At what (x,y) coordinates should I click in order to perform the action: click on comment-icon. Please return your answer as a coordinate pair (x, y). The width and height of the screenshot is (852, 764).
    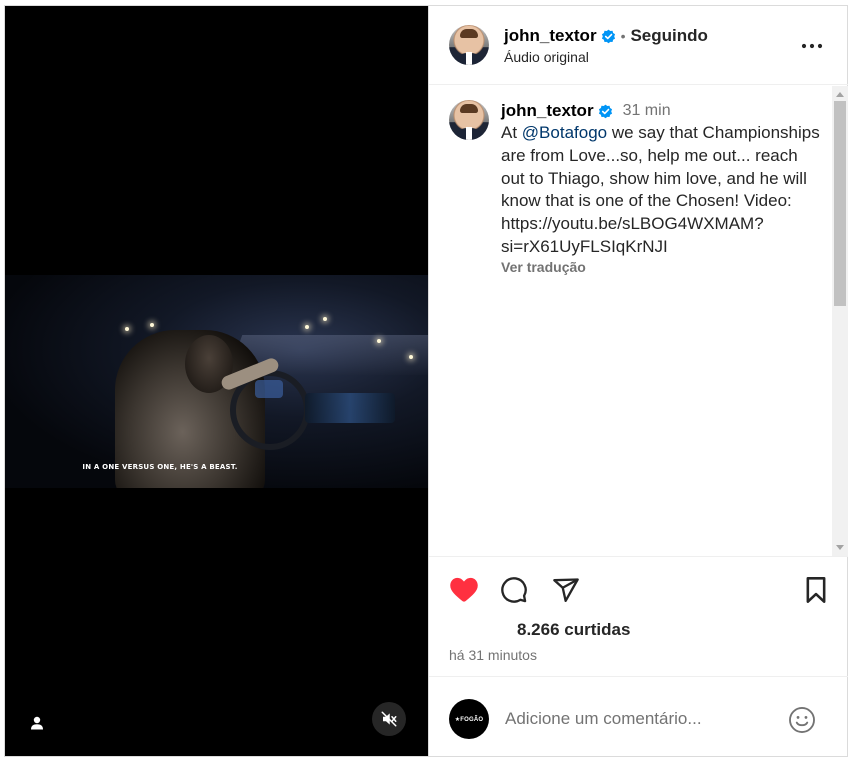
    Looking at the image, I should click on (514, 590).